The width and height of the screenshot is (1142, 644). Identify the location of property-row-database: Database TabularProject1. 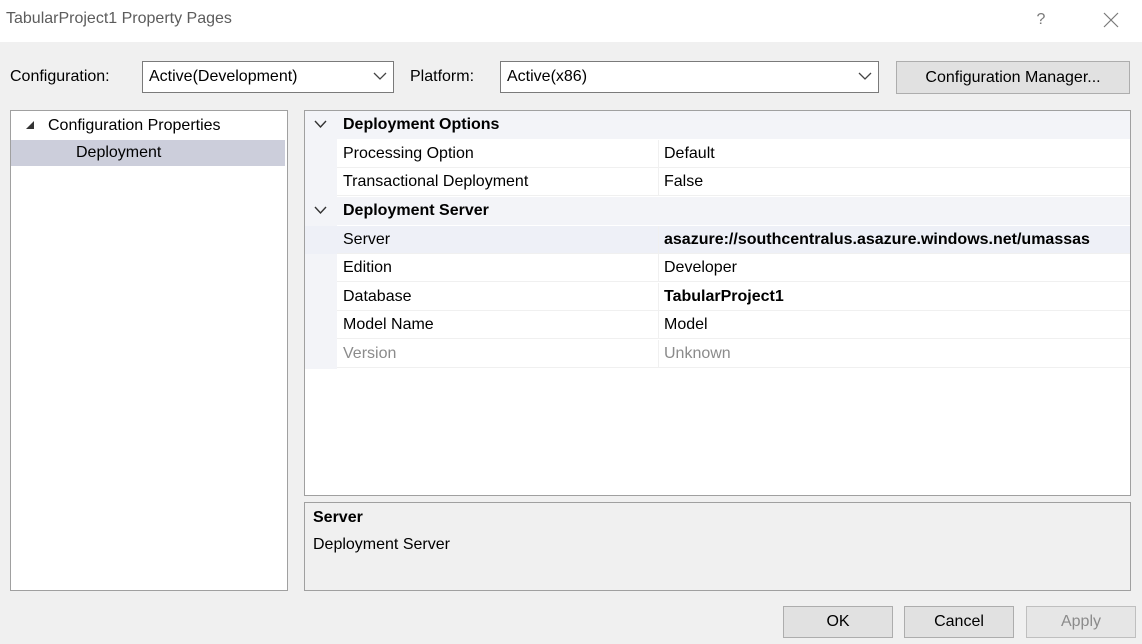
(717, 297).